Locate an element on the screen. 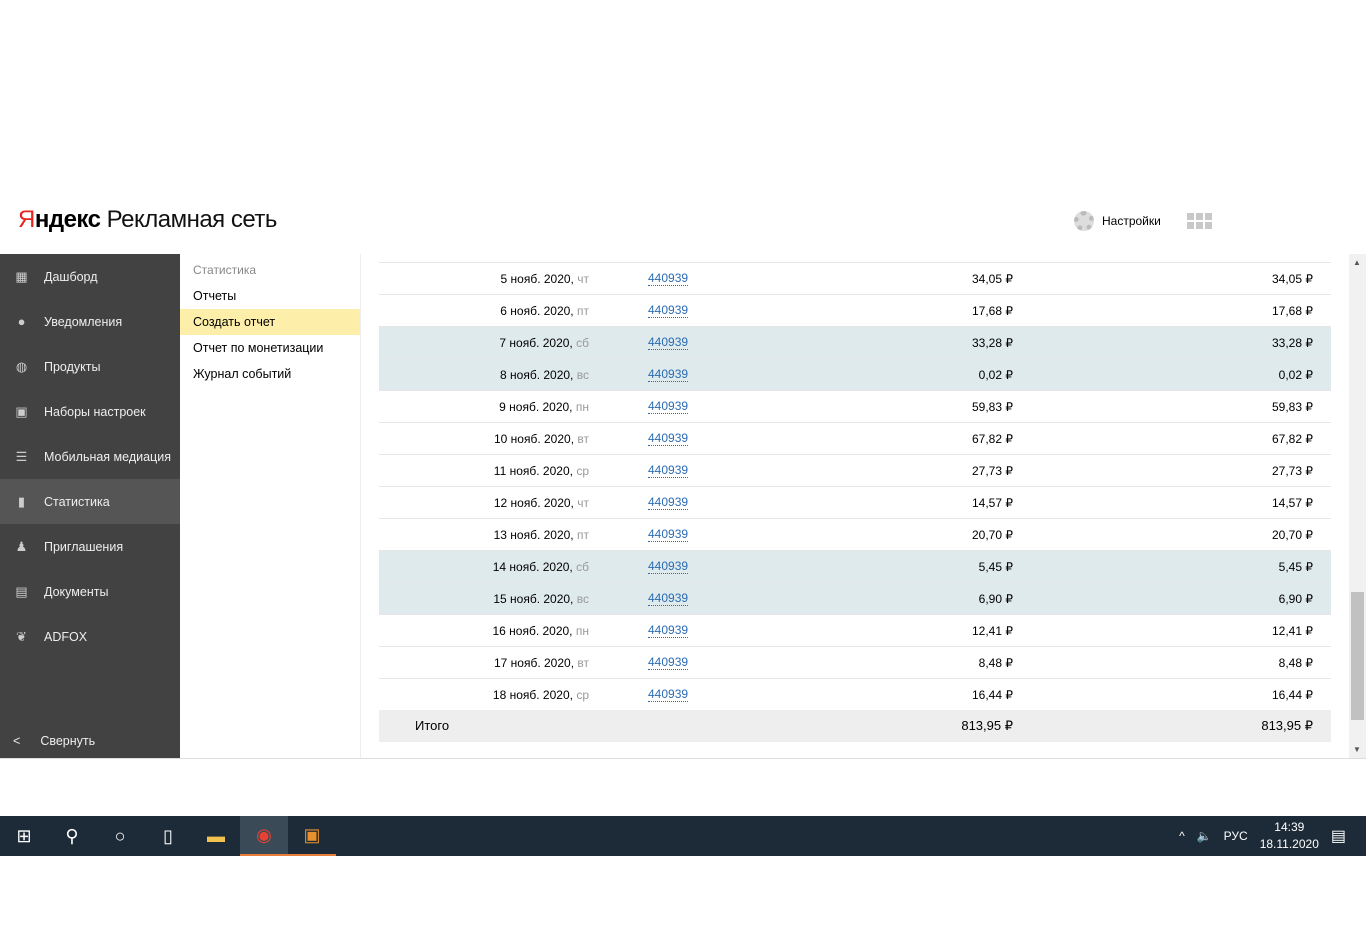  notifications-icon: ▤ is located at coordinates (1338, 836).